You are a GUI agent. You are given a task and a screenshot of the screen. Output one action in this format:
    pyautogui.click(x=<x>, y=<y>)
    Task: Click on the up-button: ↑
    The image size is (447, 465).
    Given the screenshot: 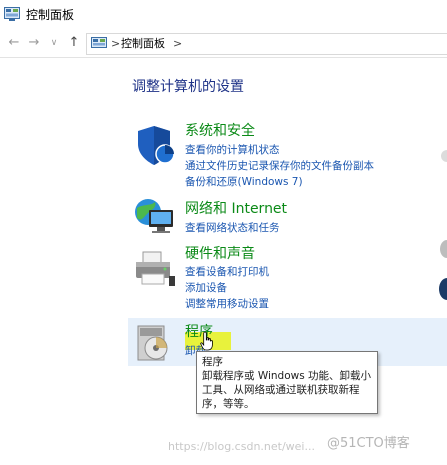 What is the action you would take?
    pyautogui.click(x=74, y=43)
    